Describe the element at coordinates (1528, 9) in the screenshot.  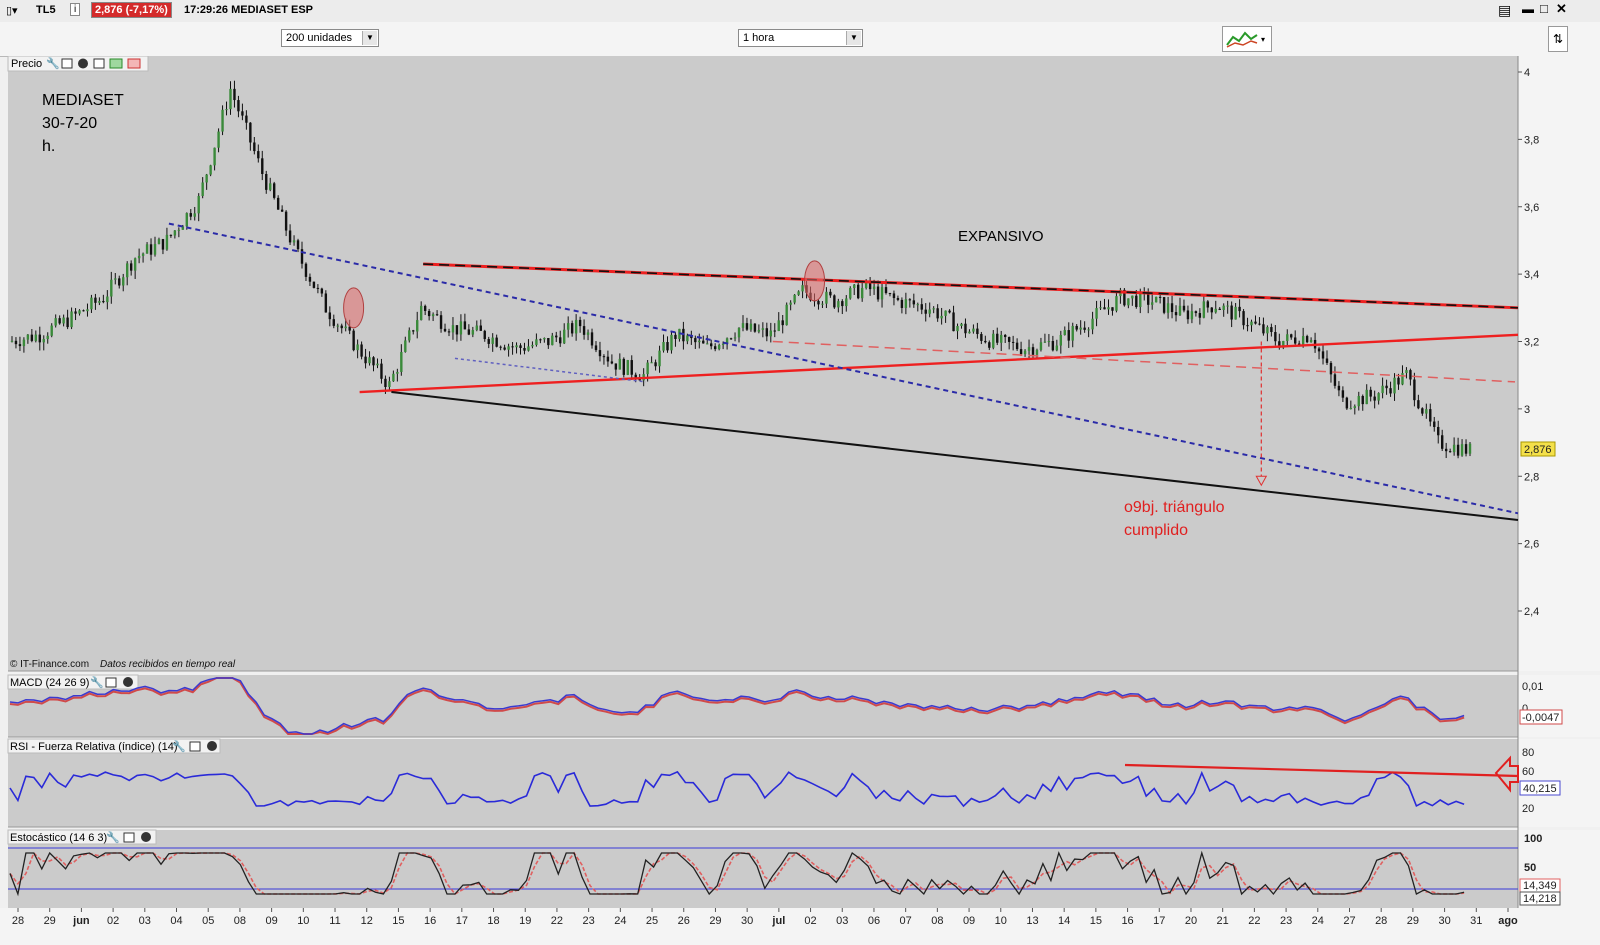
I see `minimize-icon: ▬` at that location.